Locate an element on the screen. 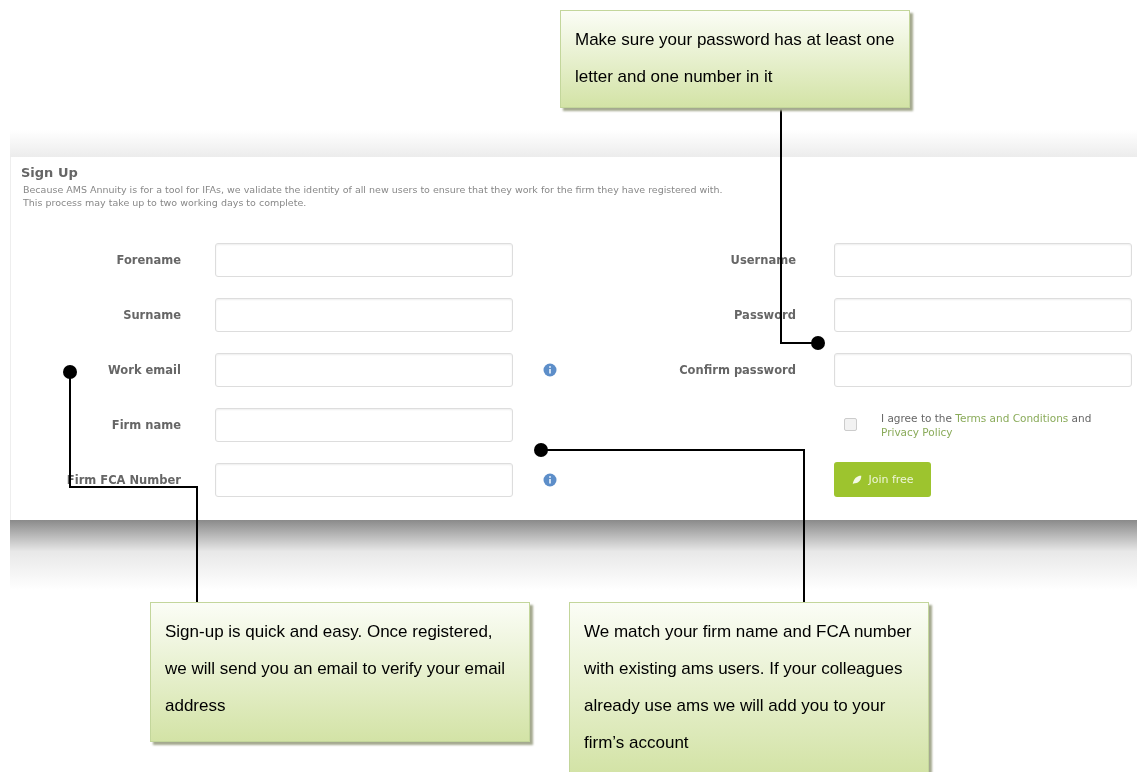 This screenshot has width=1137, height=772. callout-text: We match your firm name and FCA number with existing ams users. If your colleagues already use ams we will add you to your firm’s account is located at coordinates (748, 687).